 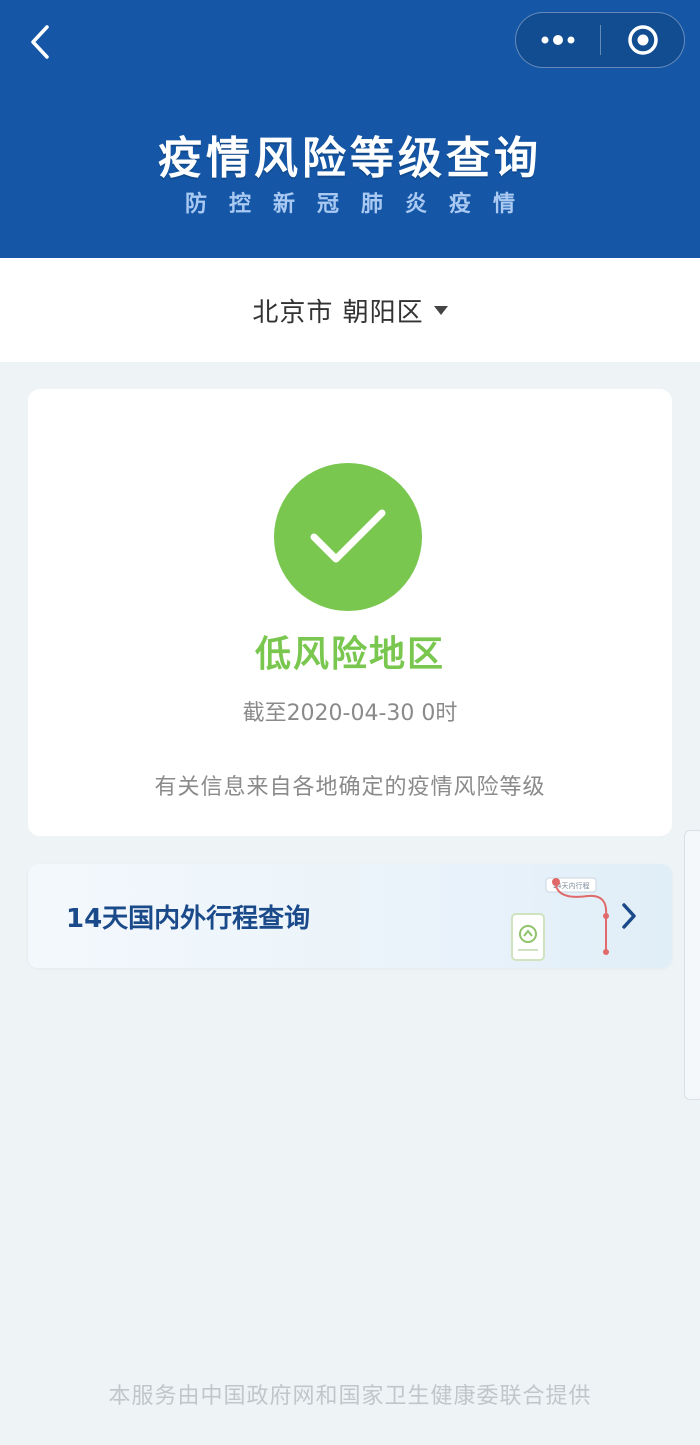 I want to click on checkmark-icon, so click(x=348, y=536).